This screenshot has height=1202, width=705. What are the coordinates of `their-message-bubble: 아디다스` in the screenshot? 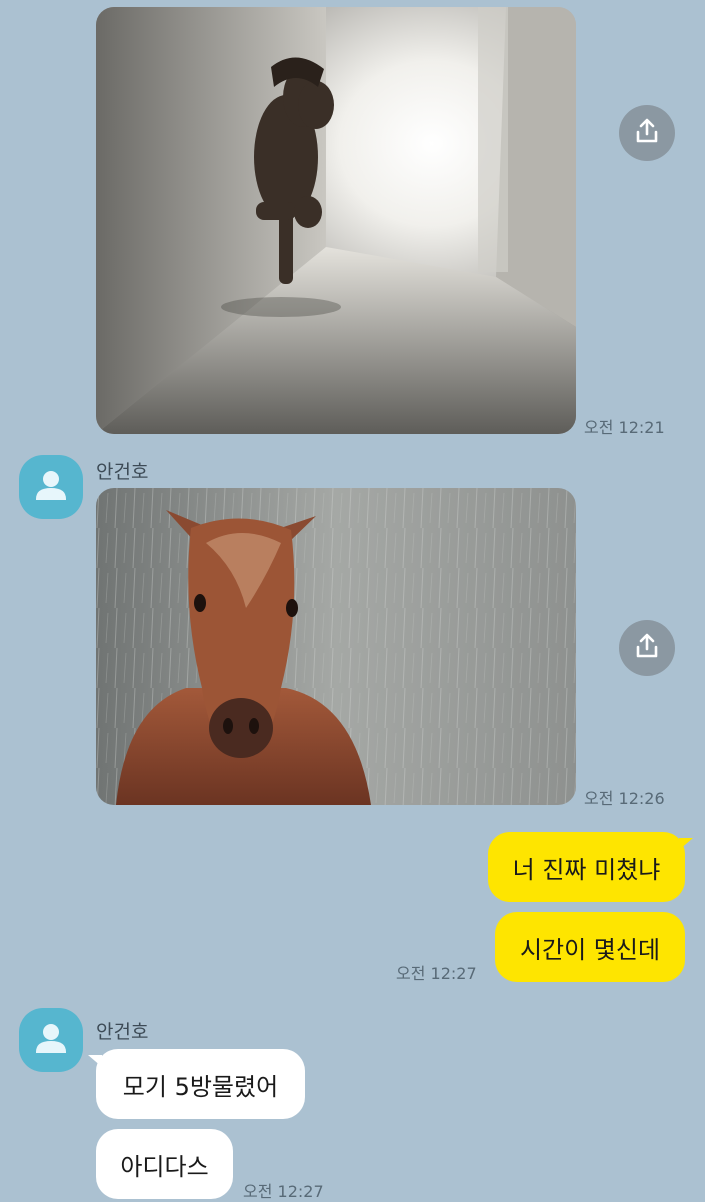 It's located at (164, 1164).